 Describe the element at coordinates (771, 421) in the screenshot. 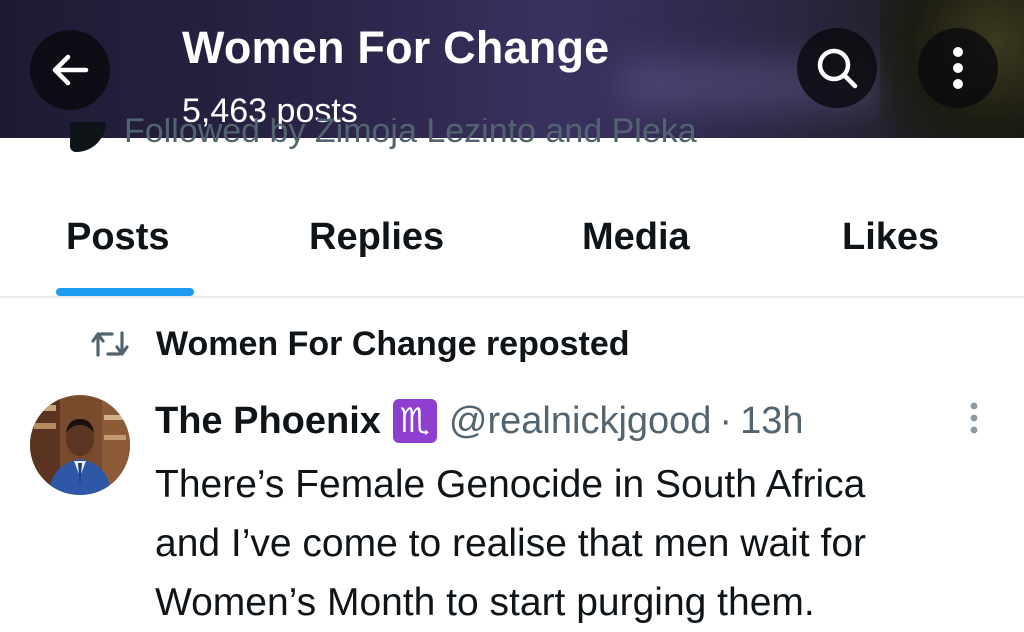

I see `post-time: 13h` at that location.